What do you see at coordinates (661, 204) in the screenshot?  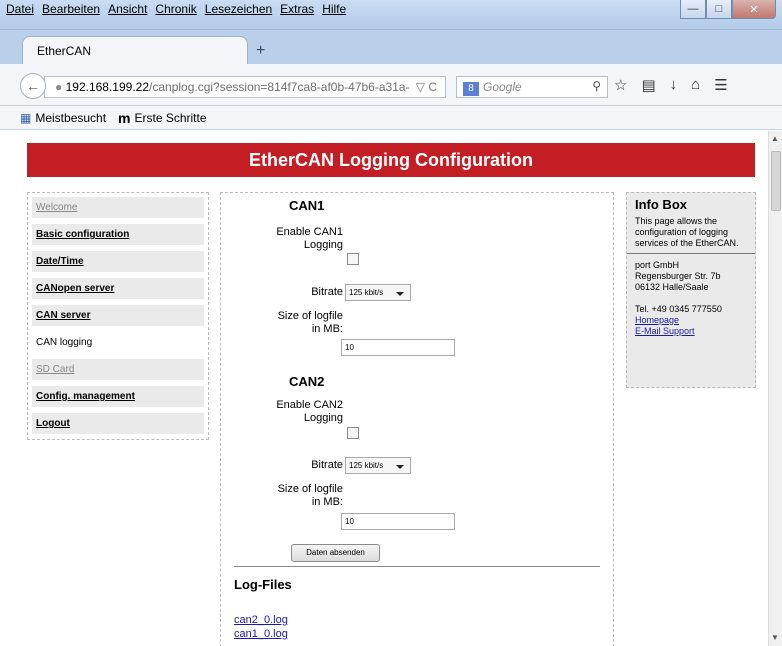 I see `infobox-title: Info Box` at bounding box center [661, 204].